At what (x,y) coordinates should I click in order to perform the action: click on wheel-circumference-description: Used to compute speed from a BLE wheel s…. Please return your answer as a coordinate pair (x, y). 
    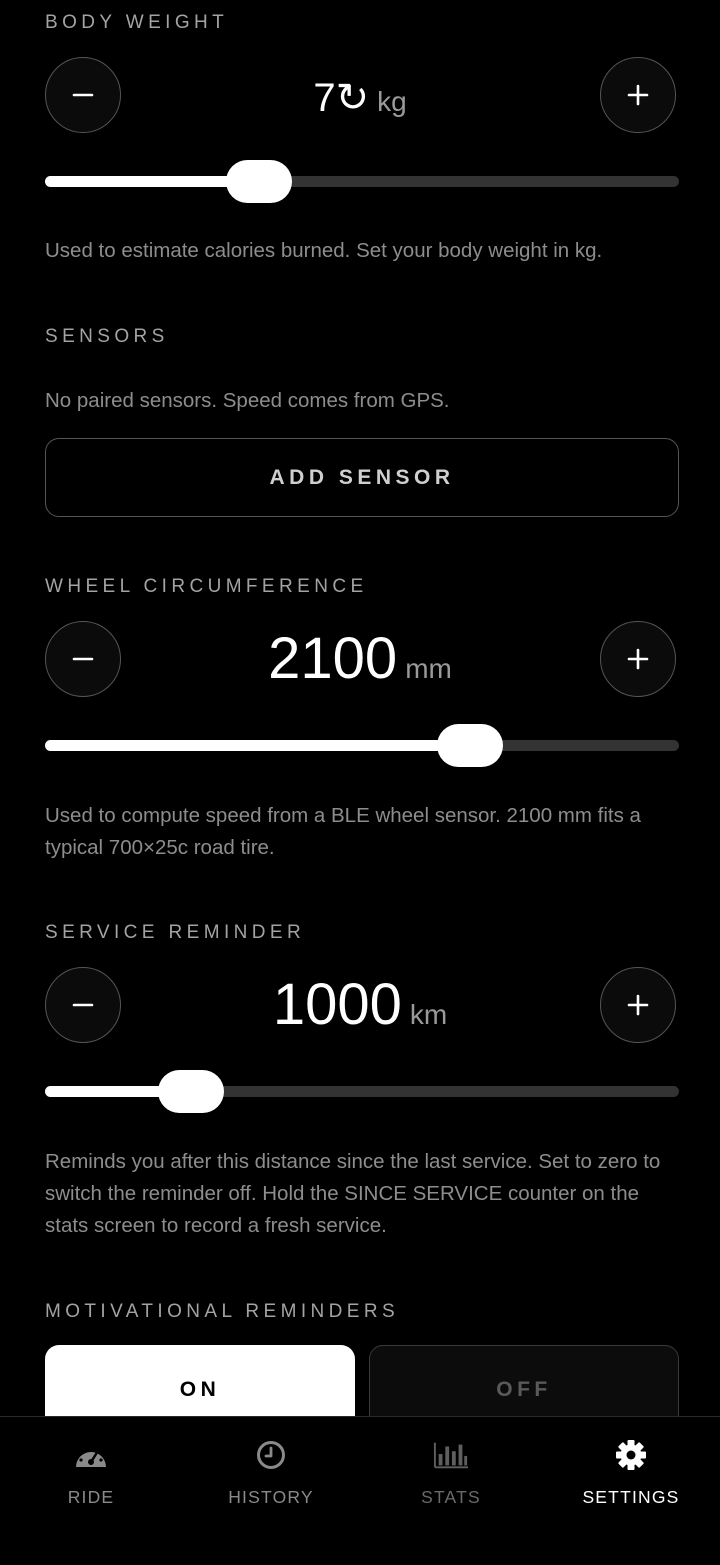
    Looking at the image, I should click on (343, 831).